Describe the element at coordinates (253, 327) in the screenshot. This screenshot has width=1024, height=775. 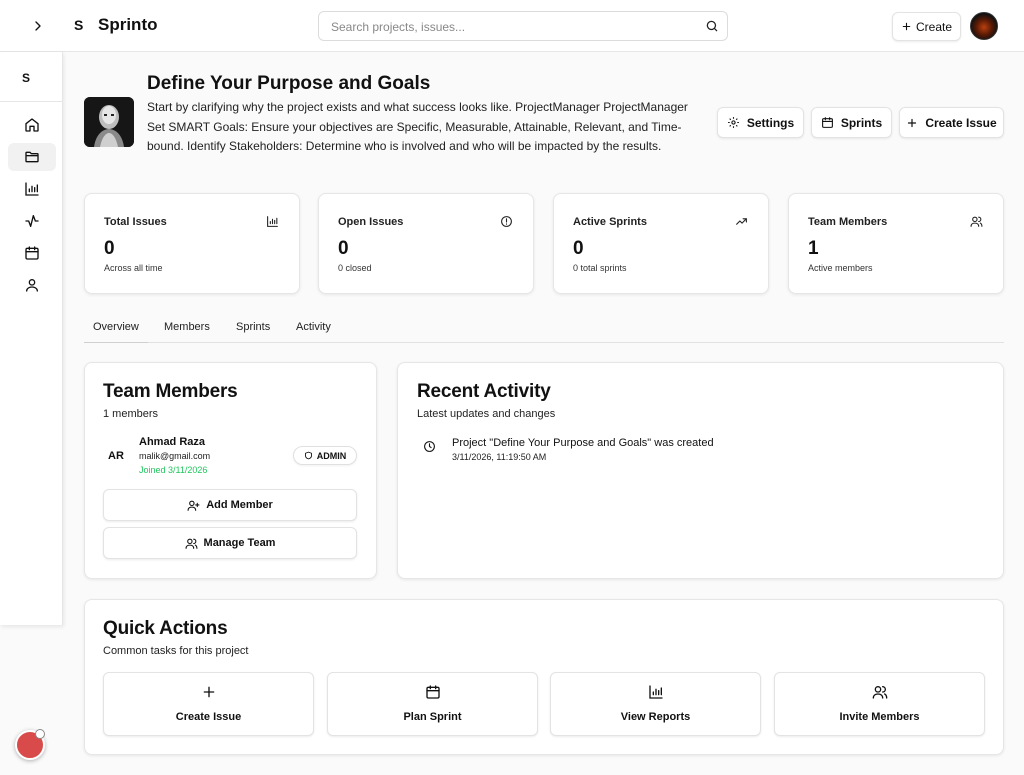
I see `tab-sprints: Sprints` at that location.